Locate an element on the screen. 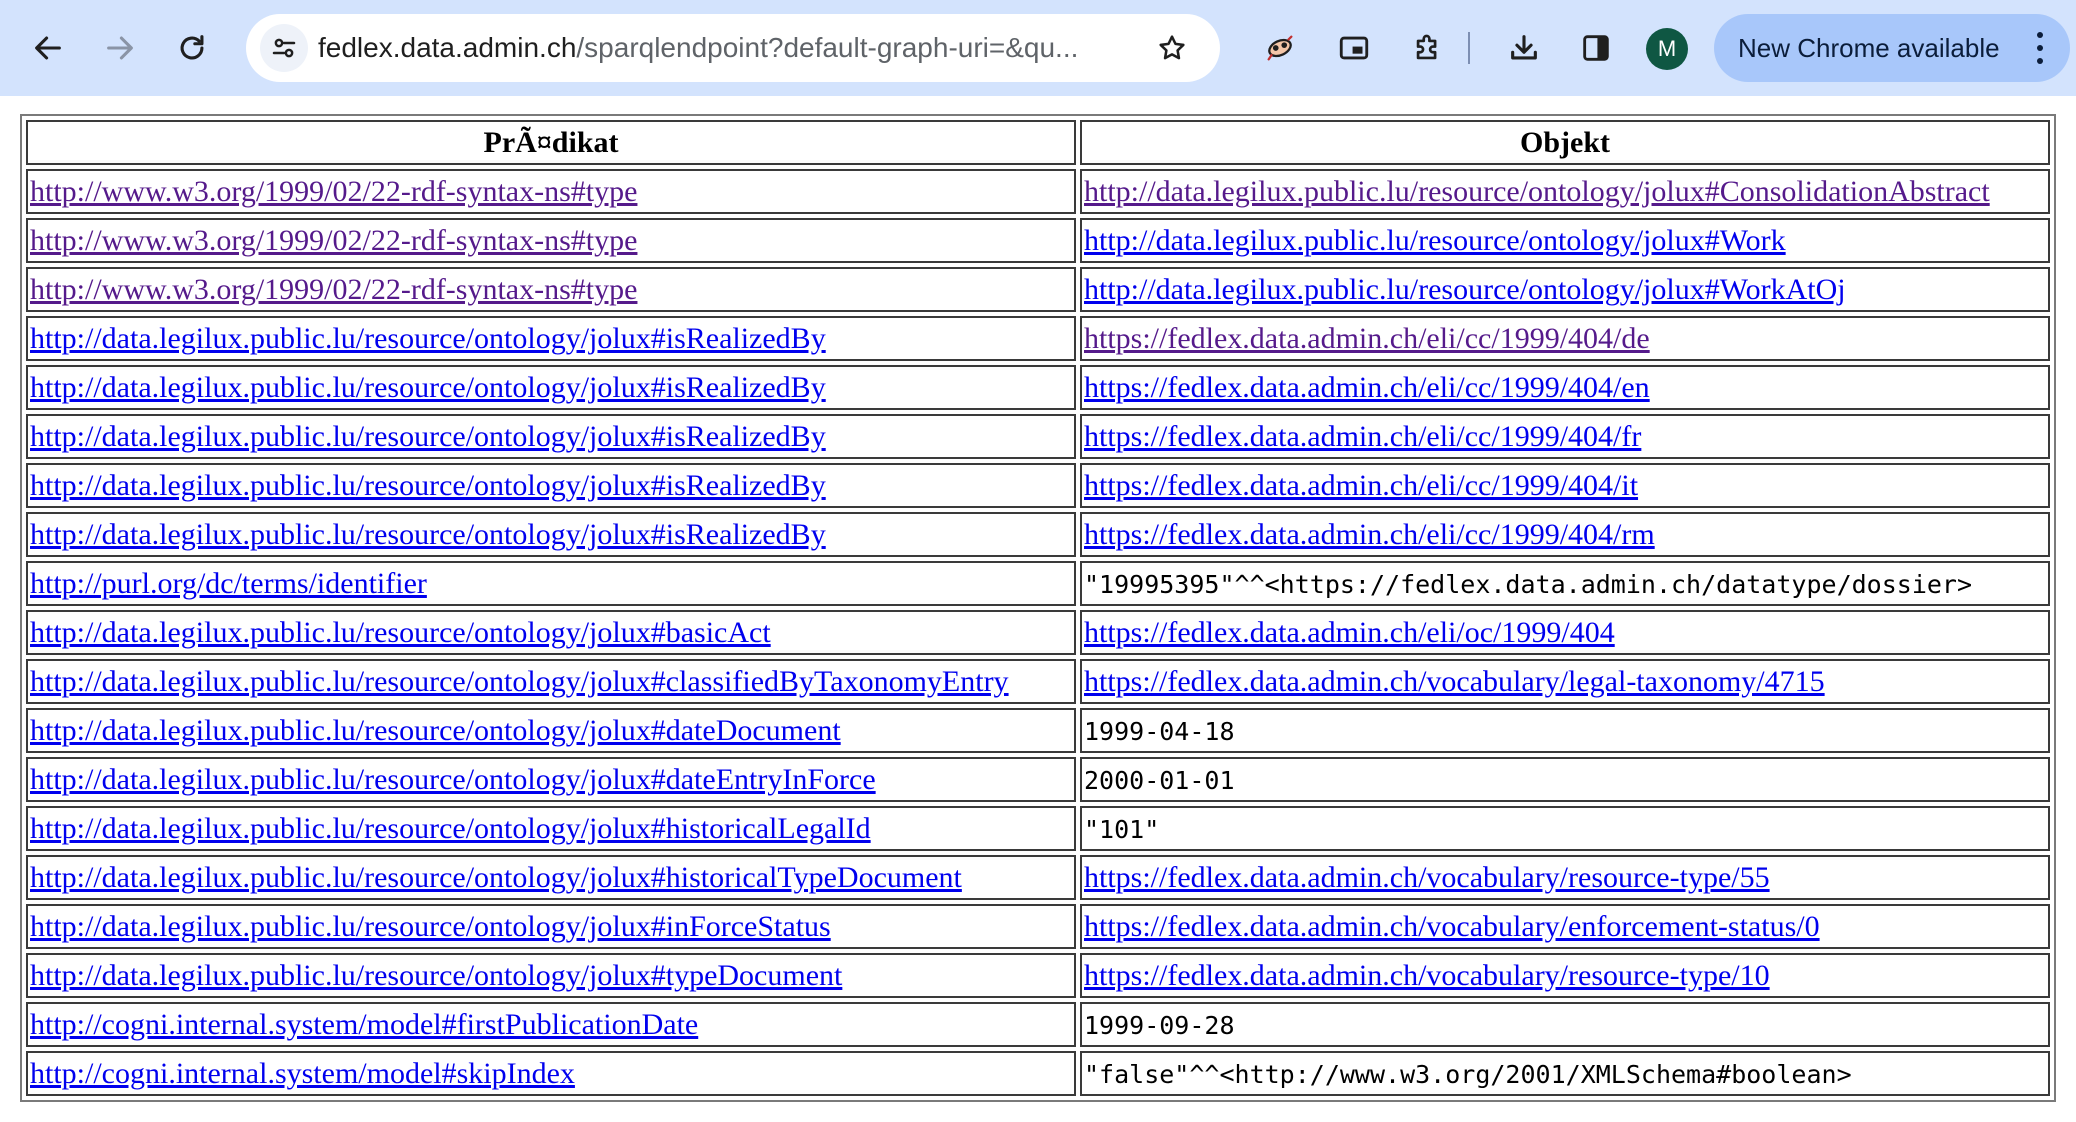  extension-lens-icon is located at coordinates (1280, 48).